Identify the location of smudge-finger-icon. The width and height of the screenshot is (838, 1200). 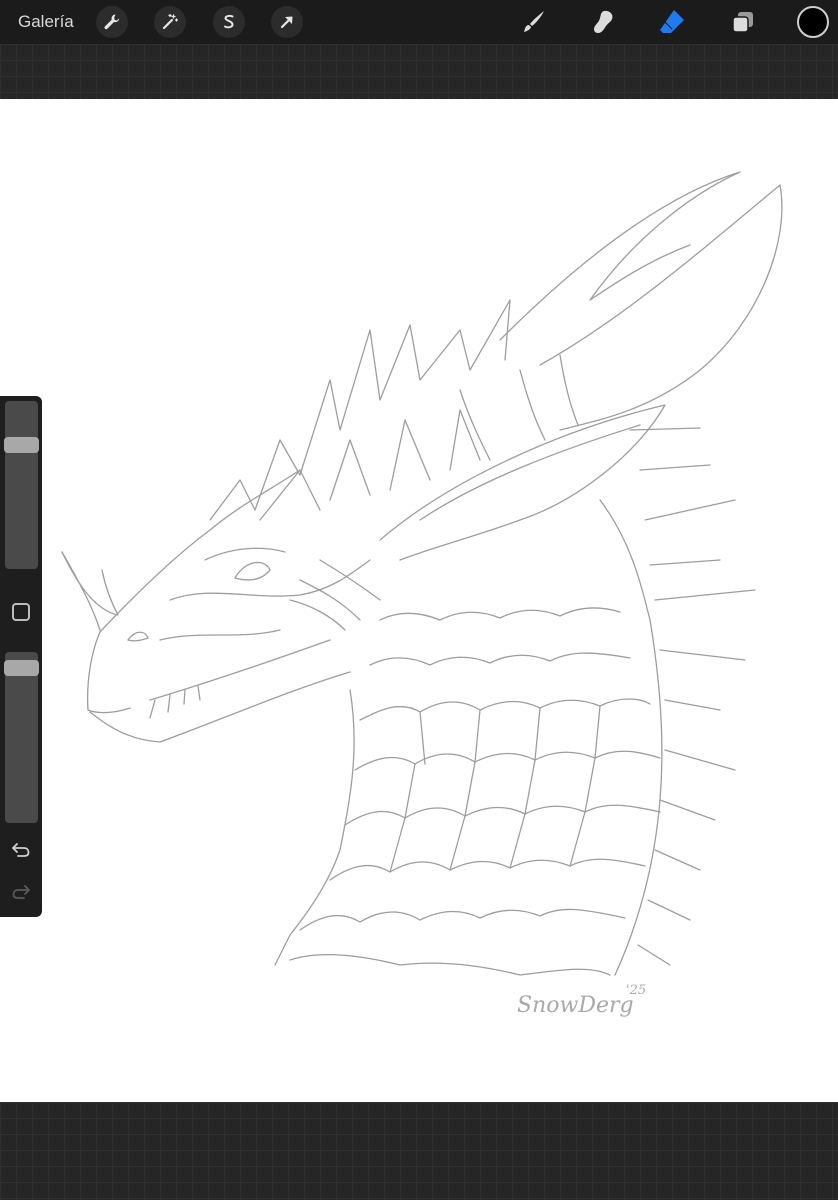
(603, 22).